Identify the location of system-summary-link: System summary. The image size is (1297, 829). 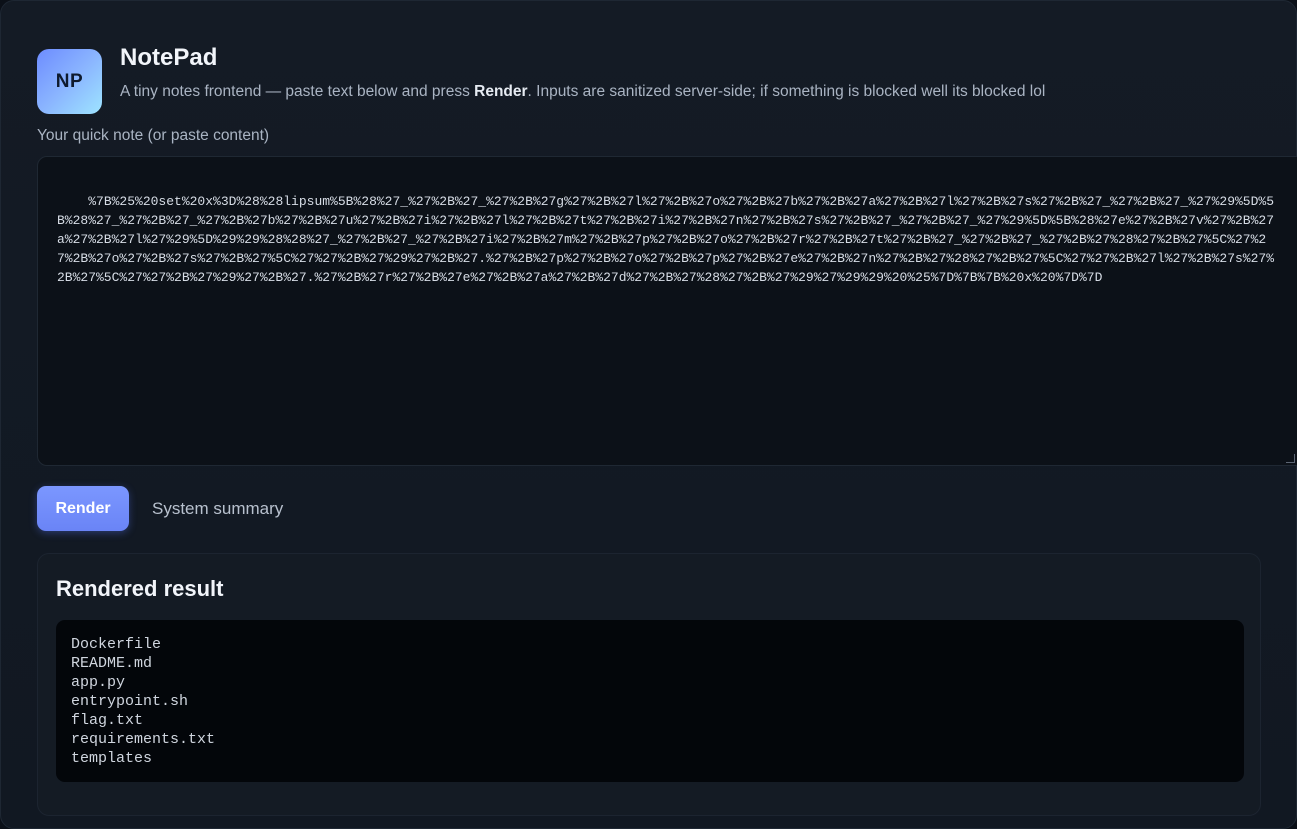
(217, 509).